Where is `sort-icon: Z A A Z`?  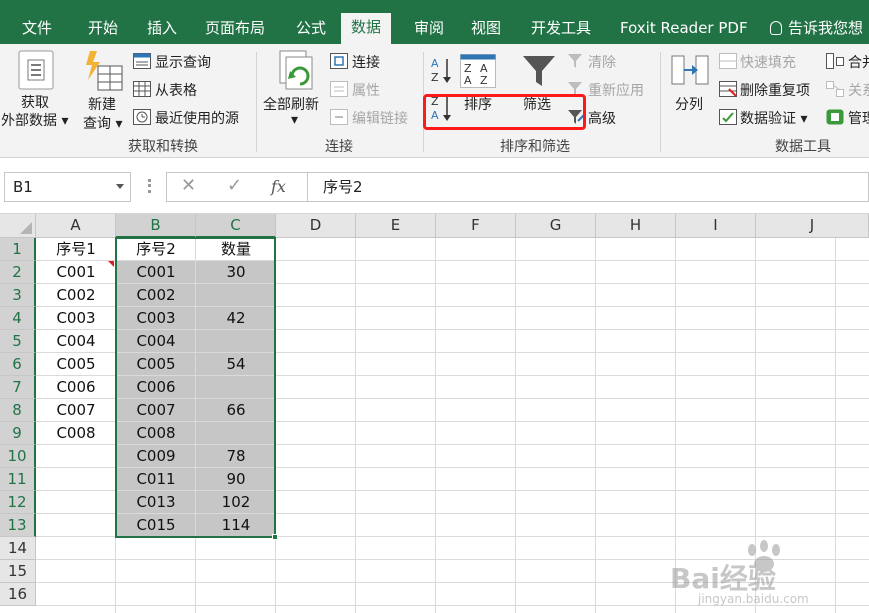
sort-icon: Z A A Z is located at coordinates (478, 71).